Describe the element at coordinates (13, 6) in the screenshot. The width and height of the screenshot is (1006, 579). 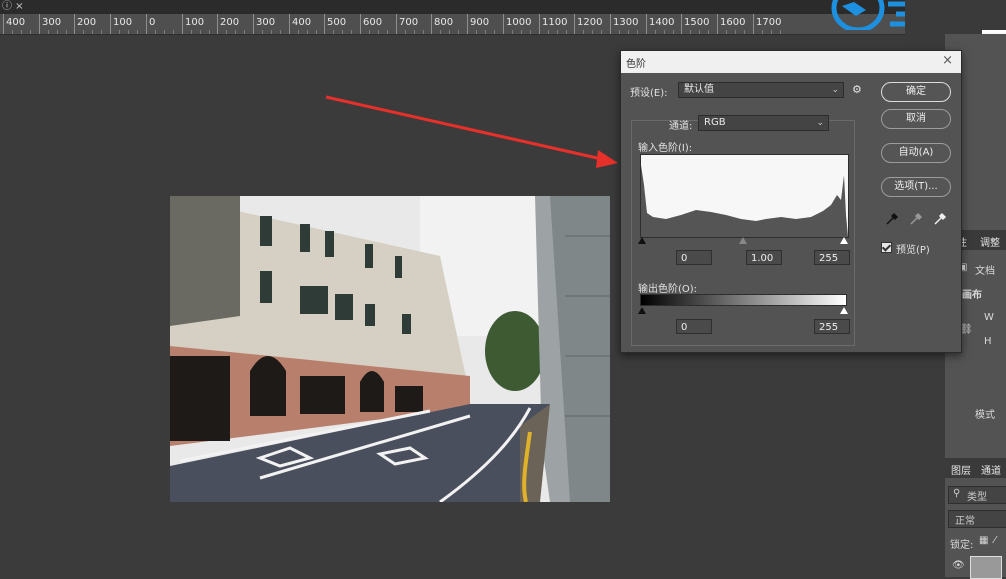
I see `document-tab-close-icon: ⓘ ×` at that location.